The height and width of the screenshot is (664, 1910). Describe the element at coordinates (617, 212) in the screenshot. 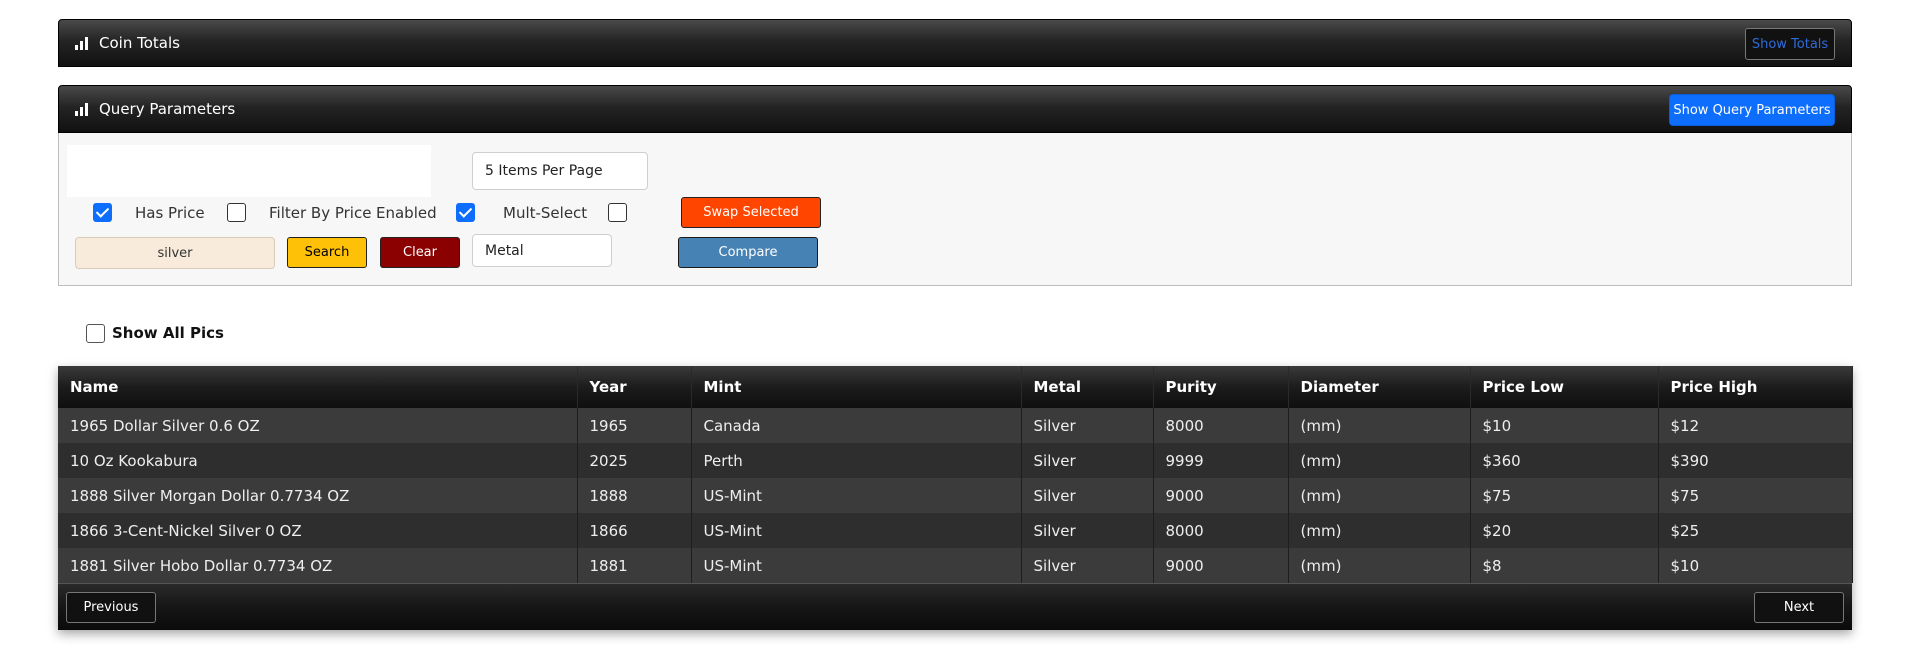

I see `multi-select-checkbox` at that location.